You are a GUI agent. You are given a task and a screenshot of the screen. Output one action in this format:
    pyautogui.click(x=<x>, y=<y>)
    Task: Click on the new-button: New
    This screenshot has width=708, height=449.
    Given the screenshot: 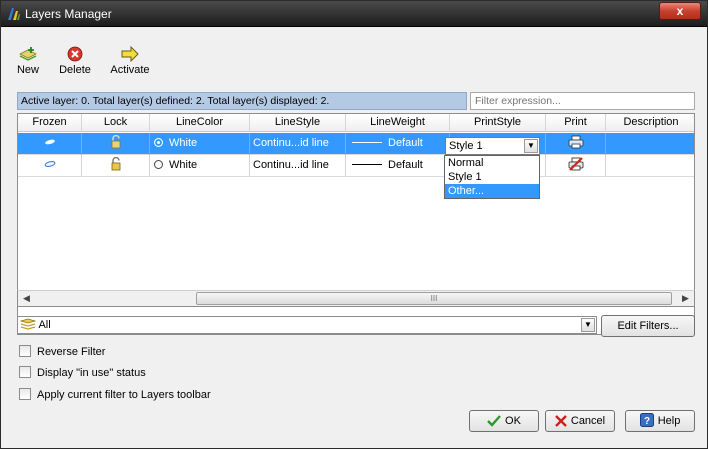 What is the action you would take?
    pyautogui.click(x=28, y=62)
    